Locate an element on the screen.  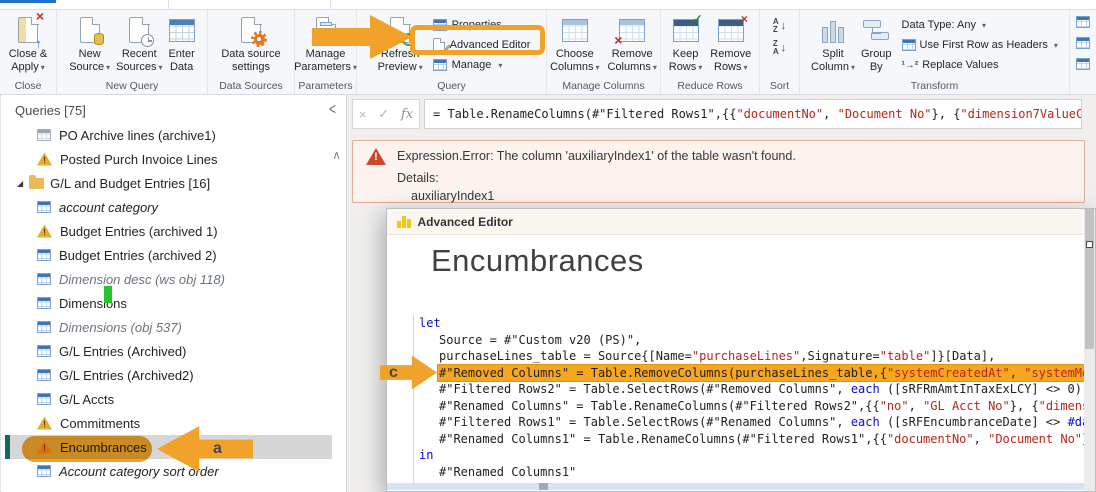
warning-icon: ! is located at coordinates (44, 423).